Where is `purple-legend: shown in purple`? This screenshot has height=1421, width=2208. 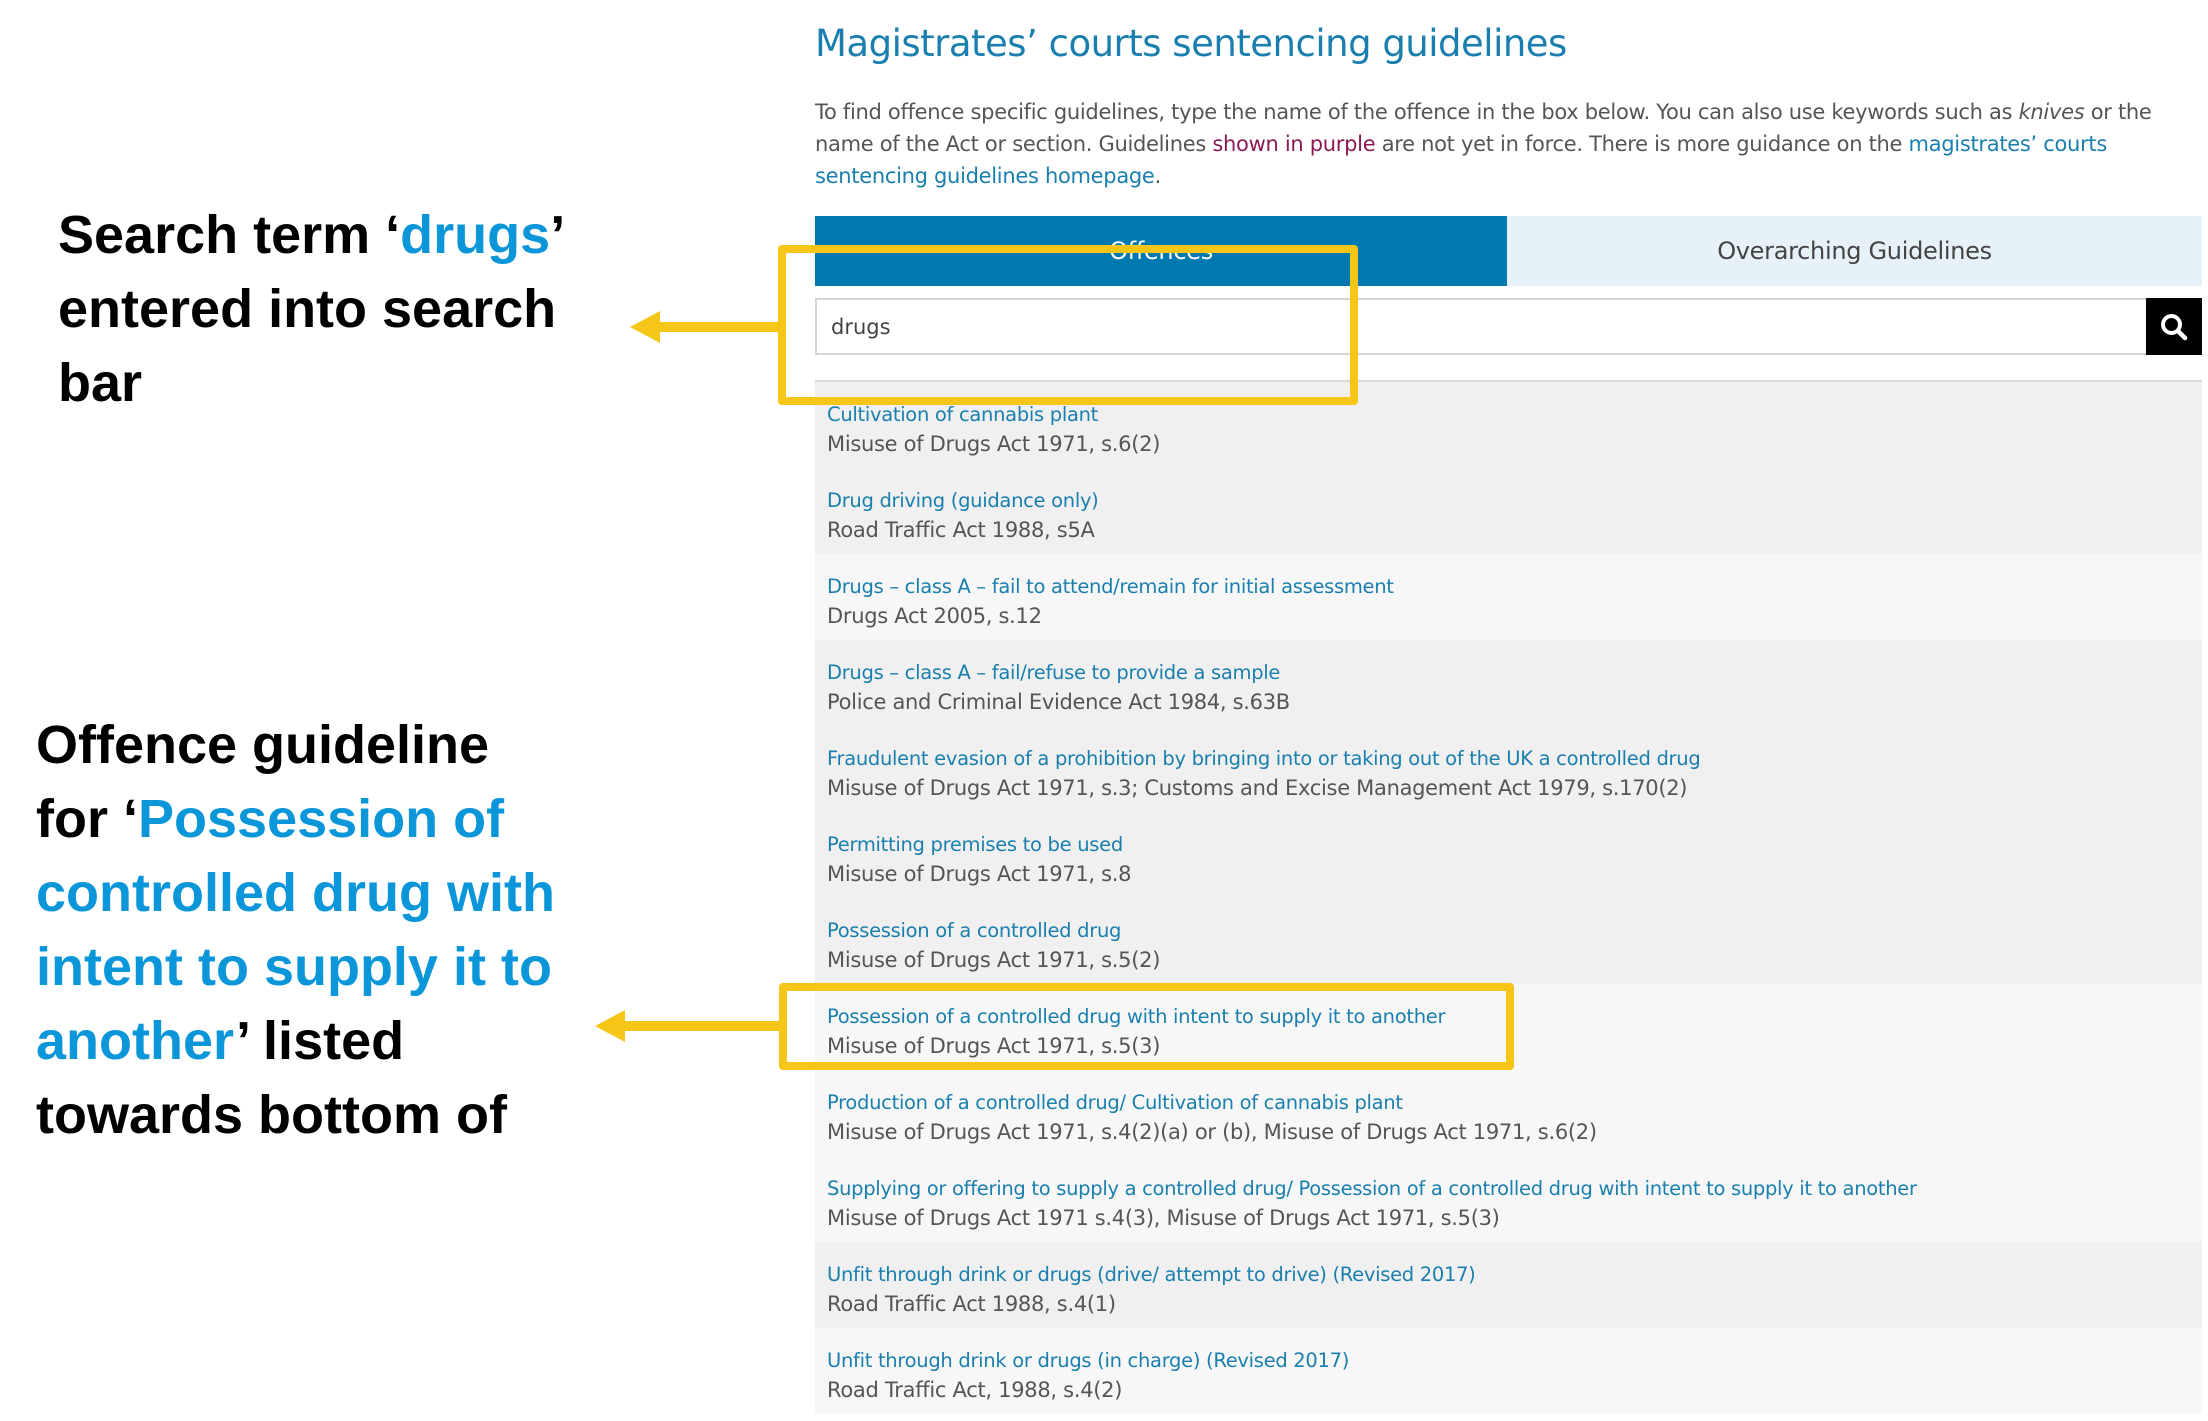 purple-legend: shown in purple is located at coordinates (1294, 144).